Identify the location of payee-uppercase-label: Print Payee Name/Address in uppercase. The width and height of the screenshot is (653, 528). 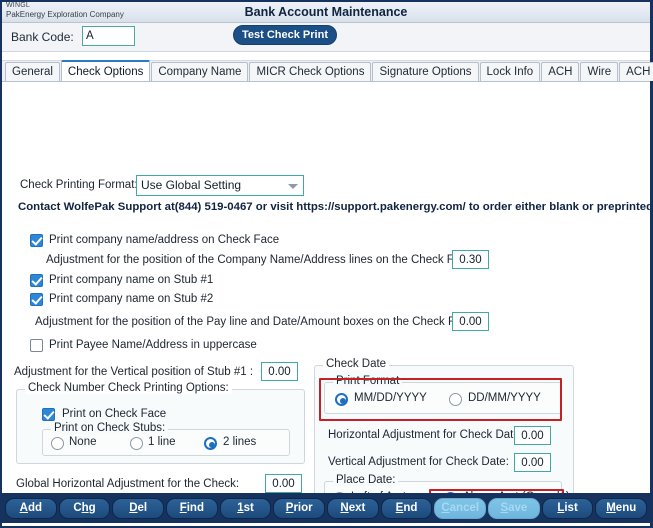
(153, 345).